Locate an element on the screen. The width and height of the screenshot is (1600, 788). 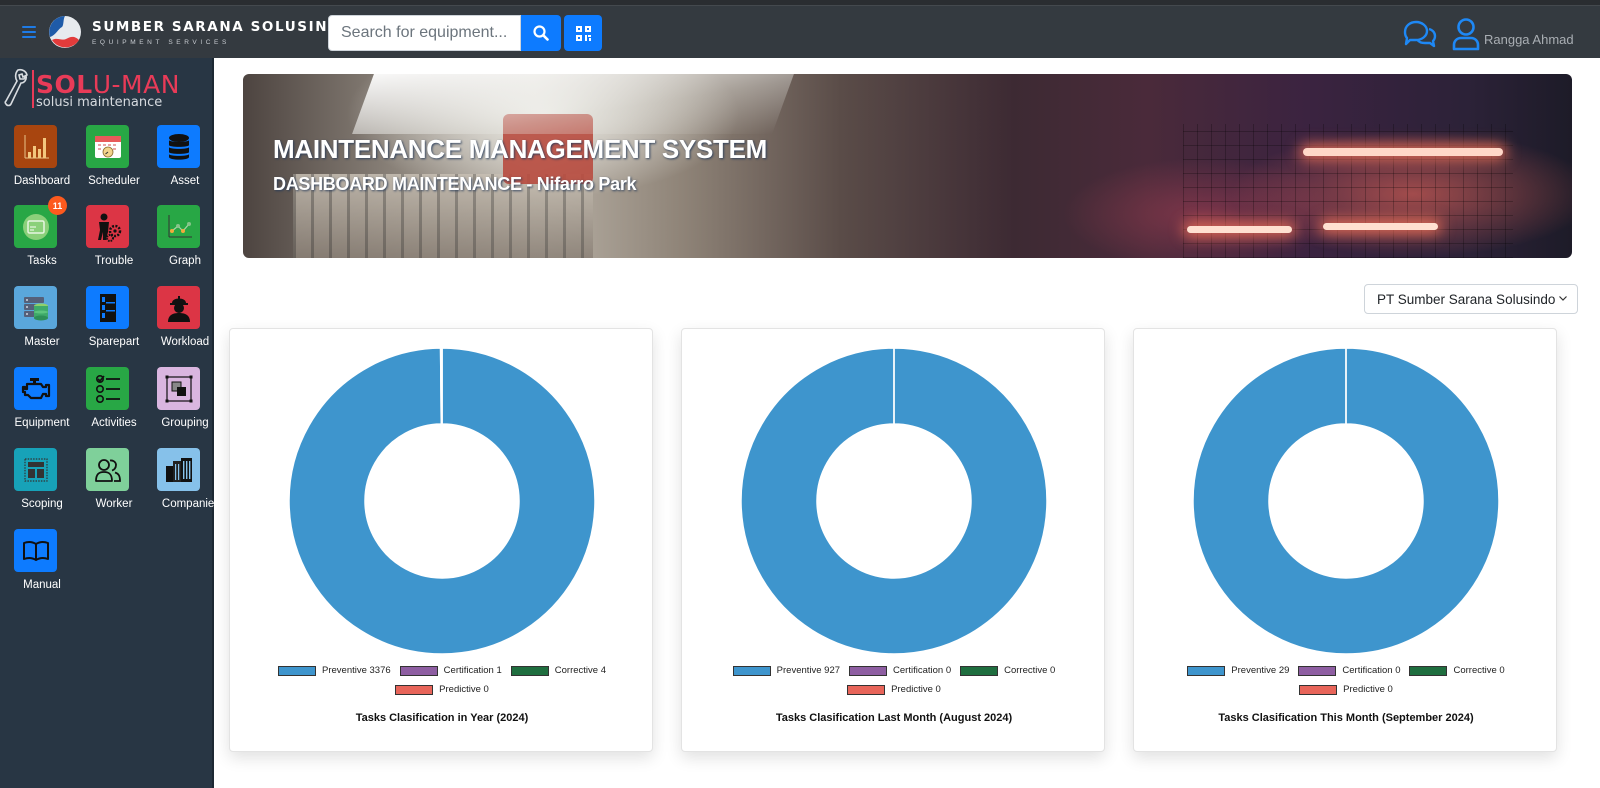
sidebar-item-label: Scoping is located at coordinates (42, 504).